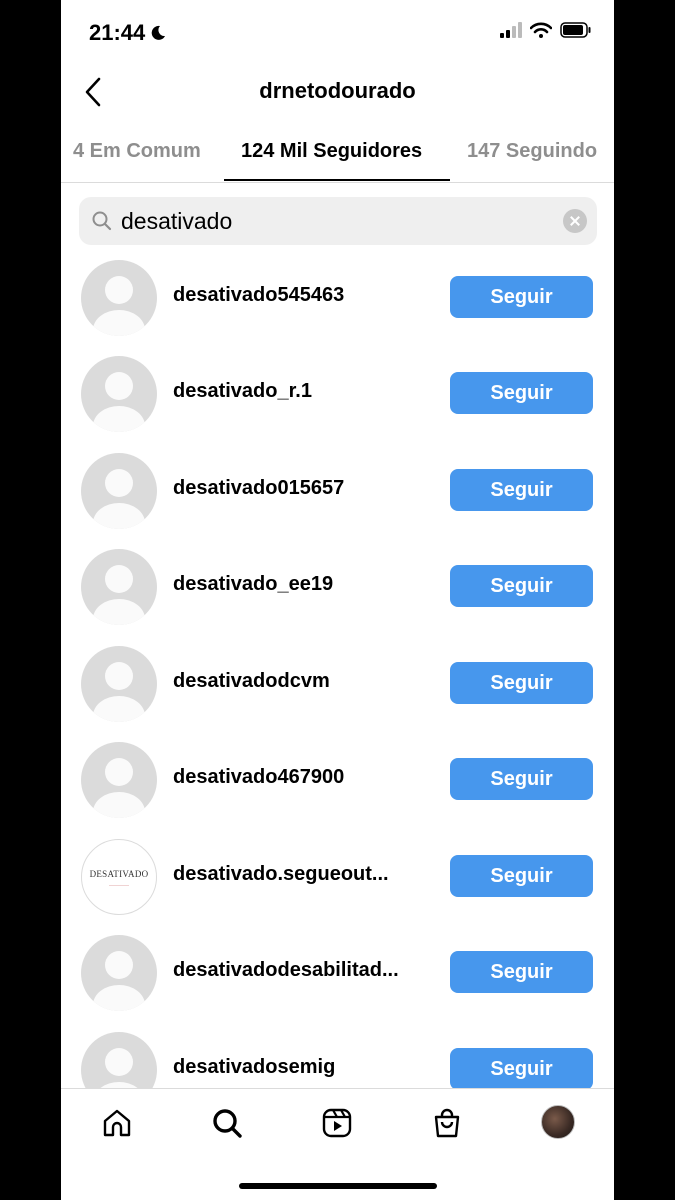 This screenshot has height=1200, width=675. I want to click on avatar-logo-decoration: —————, so click(119, 884).